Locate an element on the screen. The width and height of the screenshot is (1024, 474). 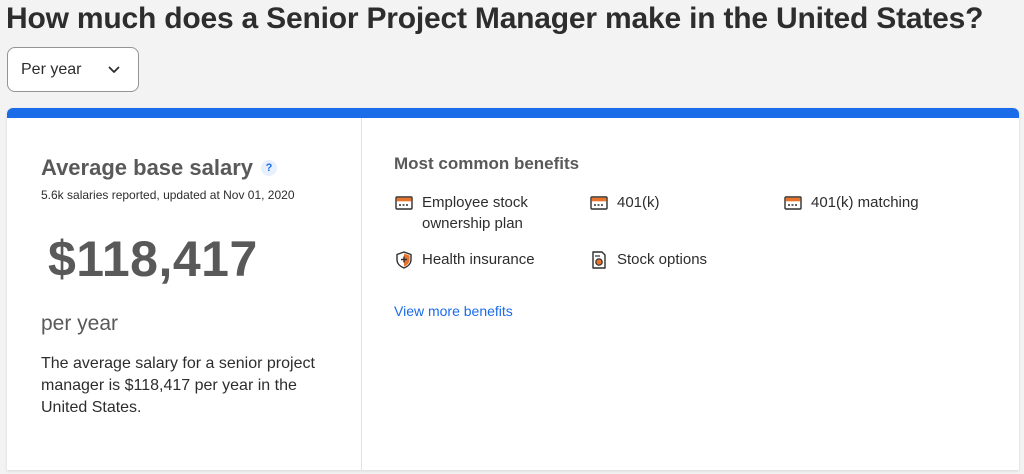
period-select-value: Per year is located at coordinates (51, 69).